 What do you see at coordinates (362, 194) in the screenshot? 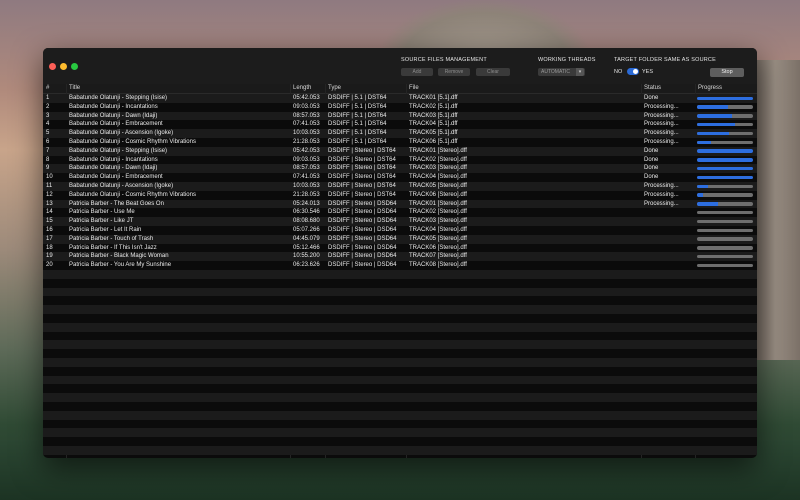
I see `row-type: DSDIFF | Stereo | DST64` at bounding box center [362, 194].